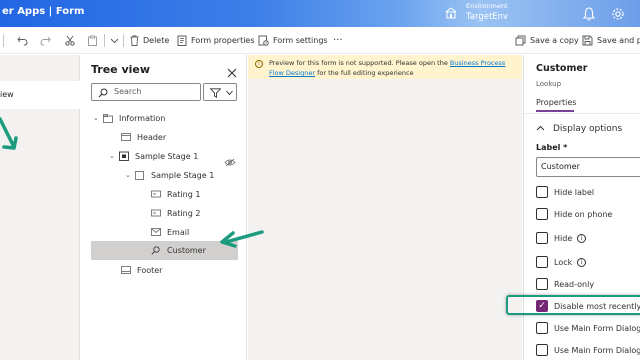 The width and height of the screenshot is (640, 360). Describe the element at coordinates (183, 175) in the screenshot. I see `tree-node-label: Sample Stage 1` at that location.